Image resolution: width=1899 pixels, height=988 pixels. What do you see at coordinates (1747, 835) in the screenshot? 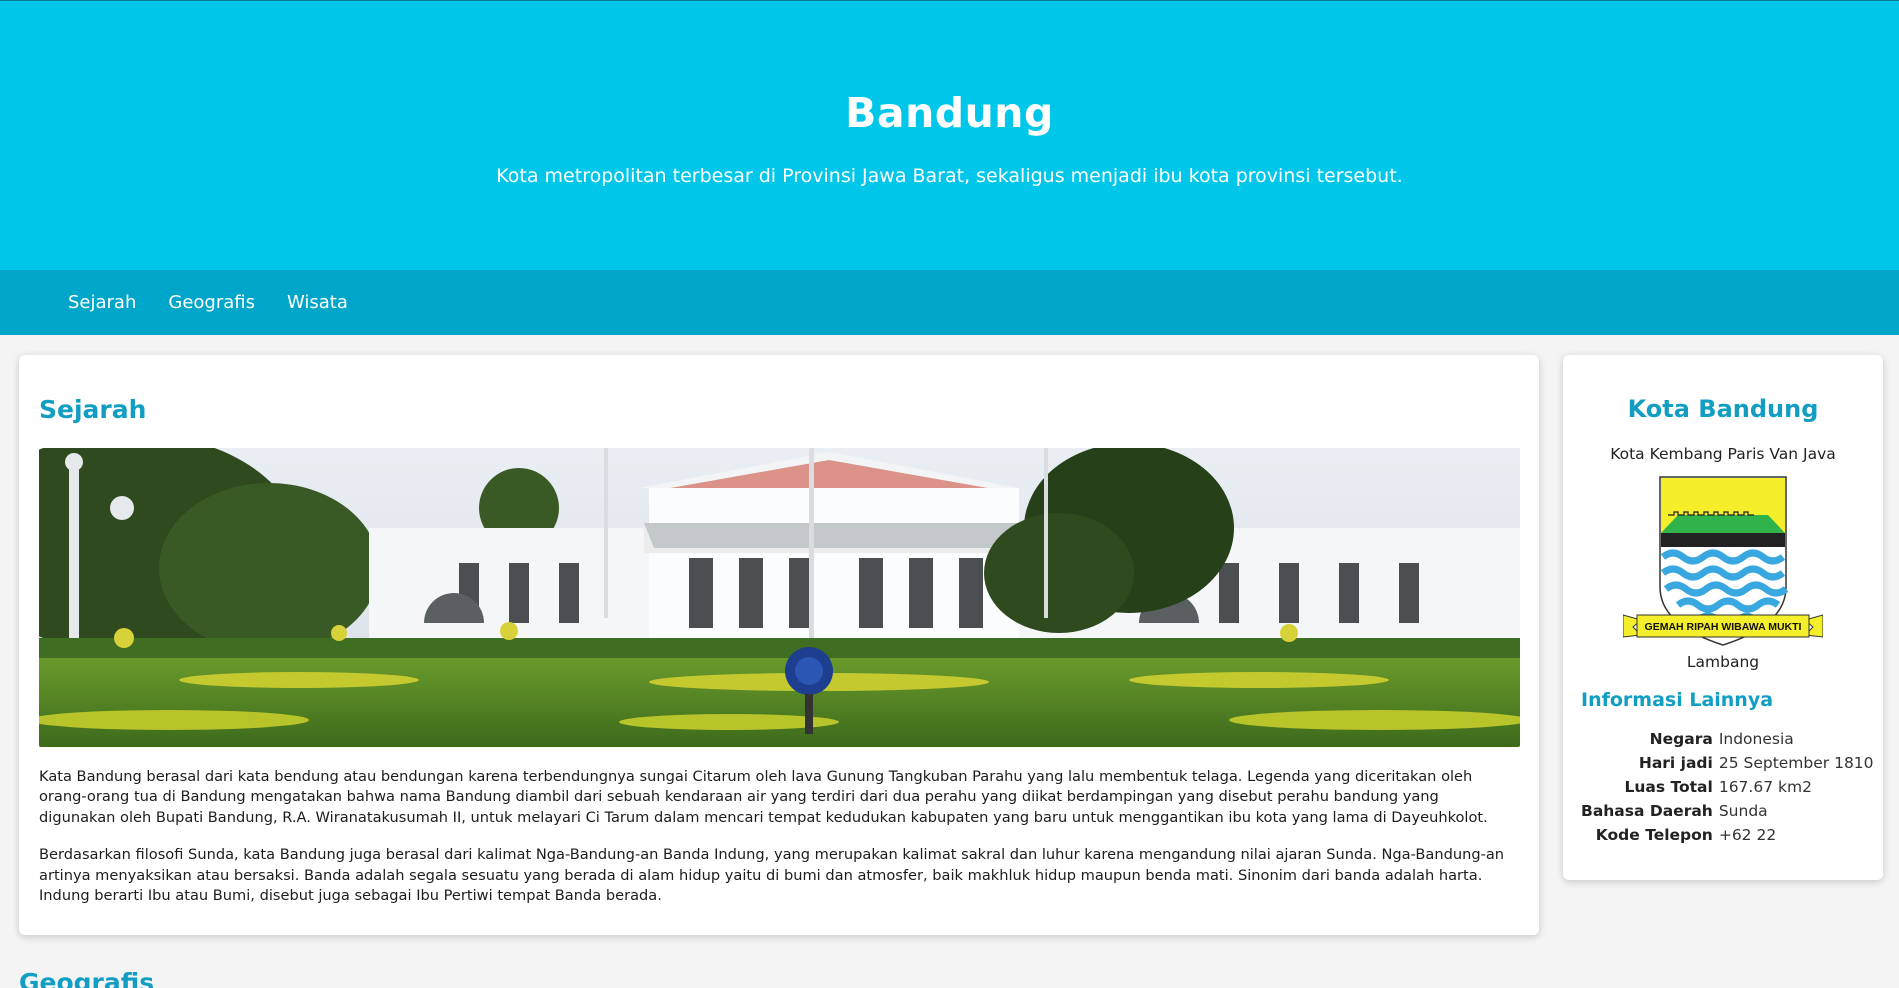
I see `info-value-kode-telepon: +62 22` at bounding box center [1747, 835].